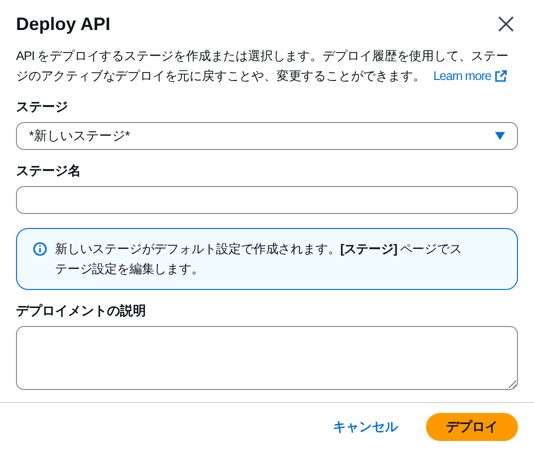 The width and height of the screenshot is (534, 450). I want to click on stage-name-field, so click(267, 200).